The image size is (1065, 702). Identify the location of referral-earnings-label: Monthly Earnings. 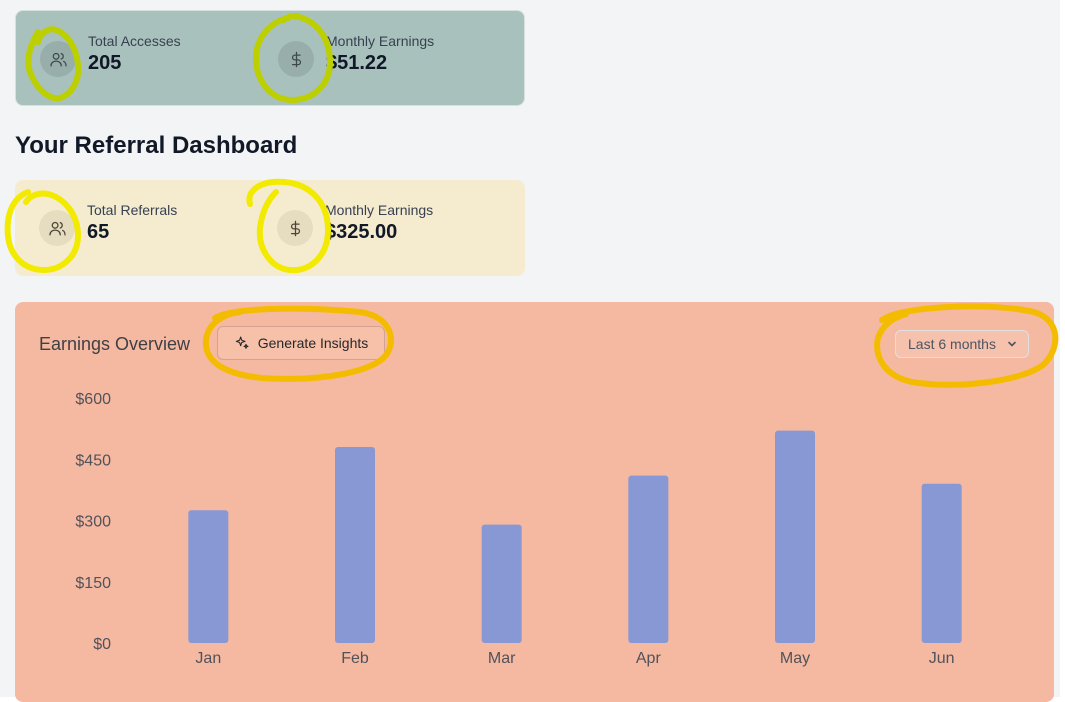
(379, 210).